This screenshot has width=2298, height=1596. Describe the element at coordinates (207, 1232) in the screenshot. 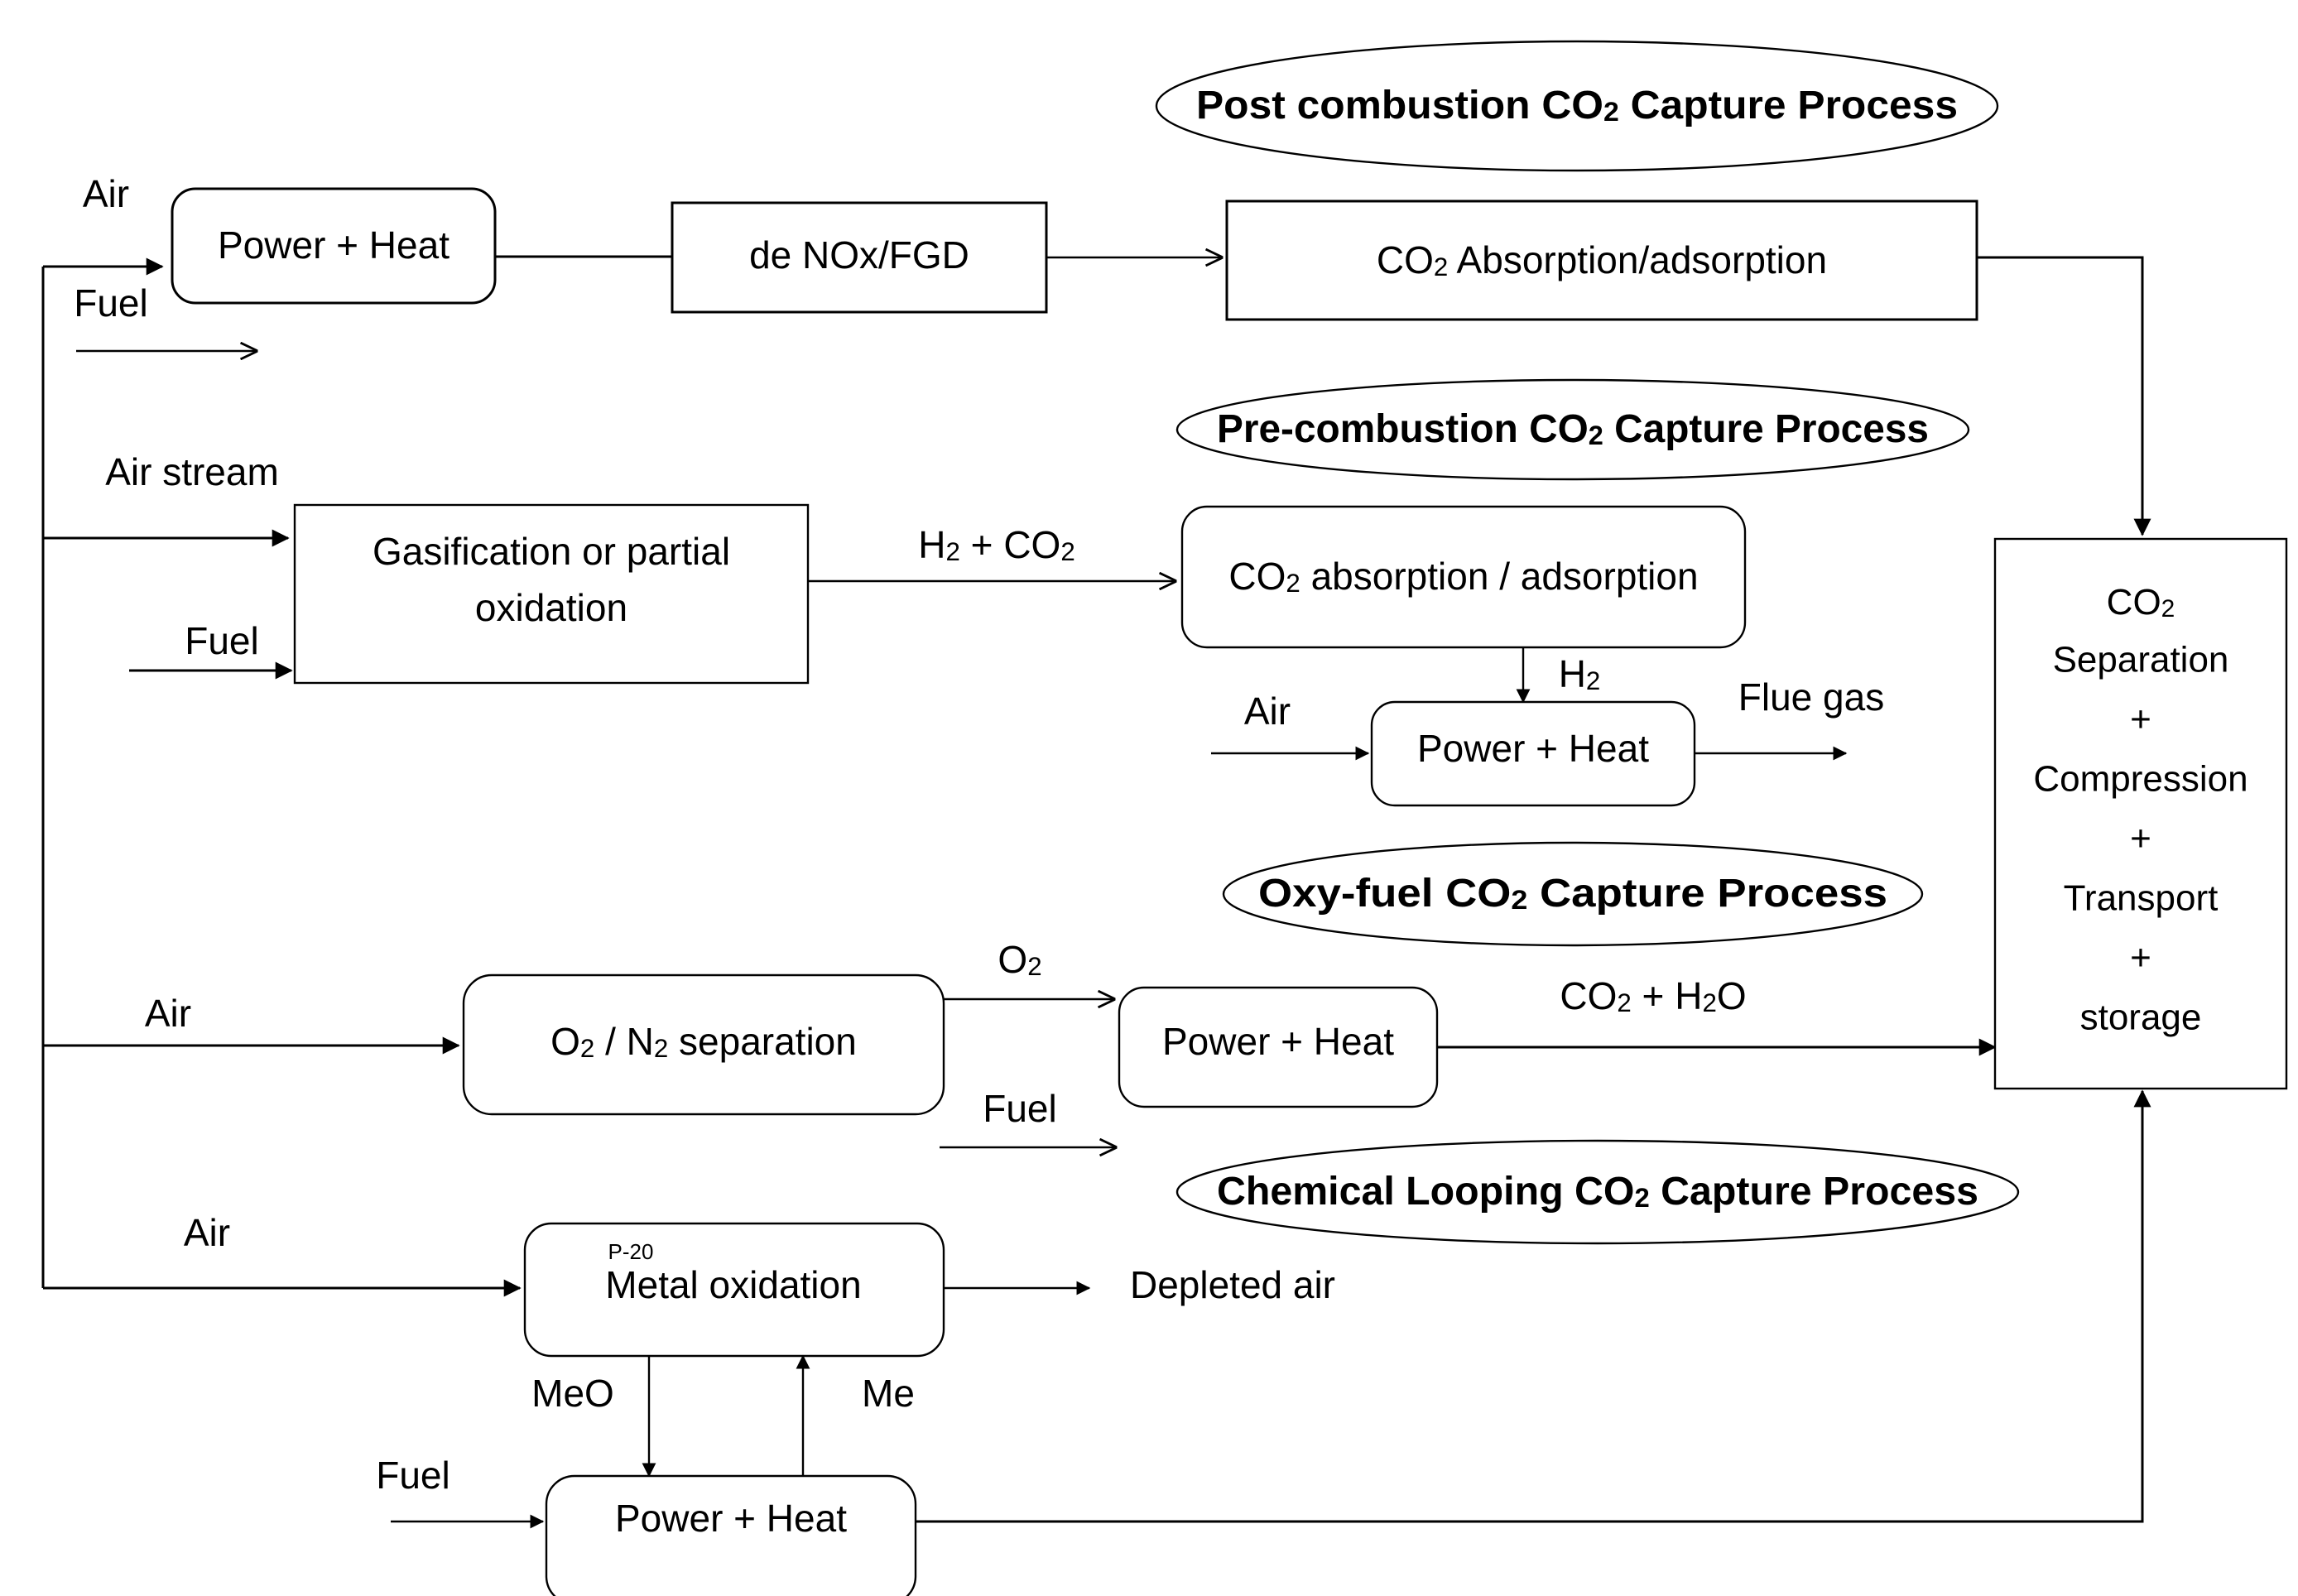

I see `stream-label-chem-air: Air` at that location.